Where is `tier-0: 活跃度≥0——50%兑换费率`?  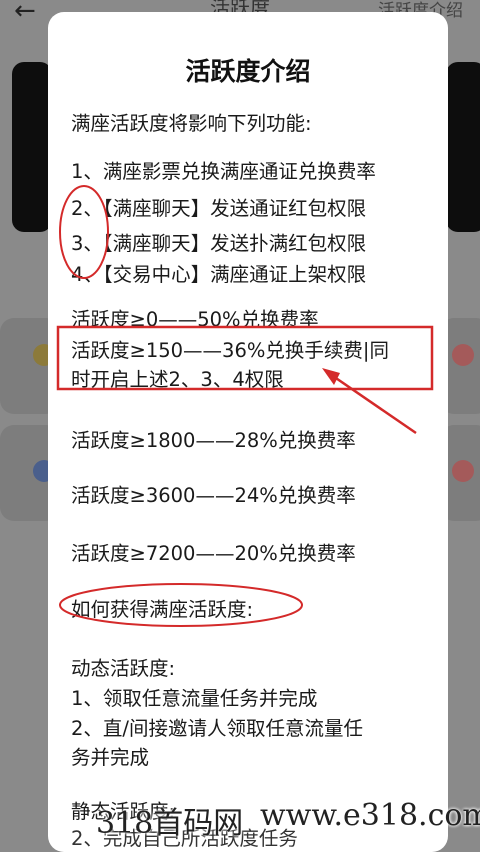
tier-0: 活跃度≥0——50%兑换费率 is located at coordinates (195, 319).